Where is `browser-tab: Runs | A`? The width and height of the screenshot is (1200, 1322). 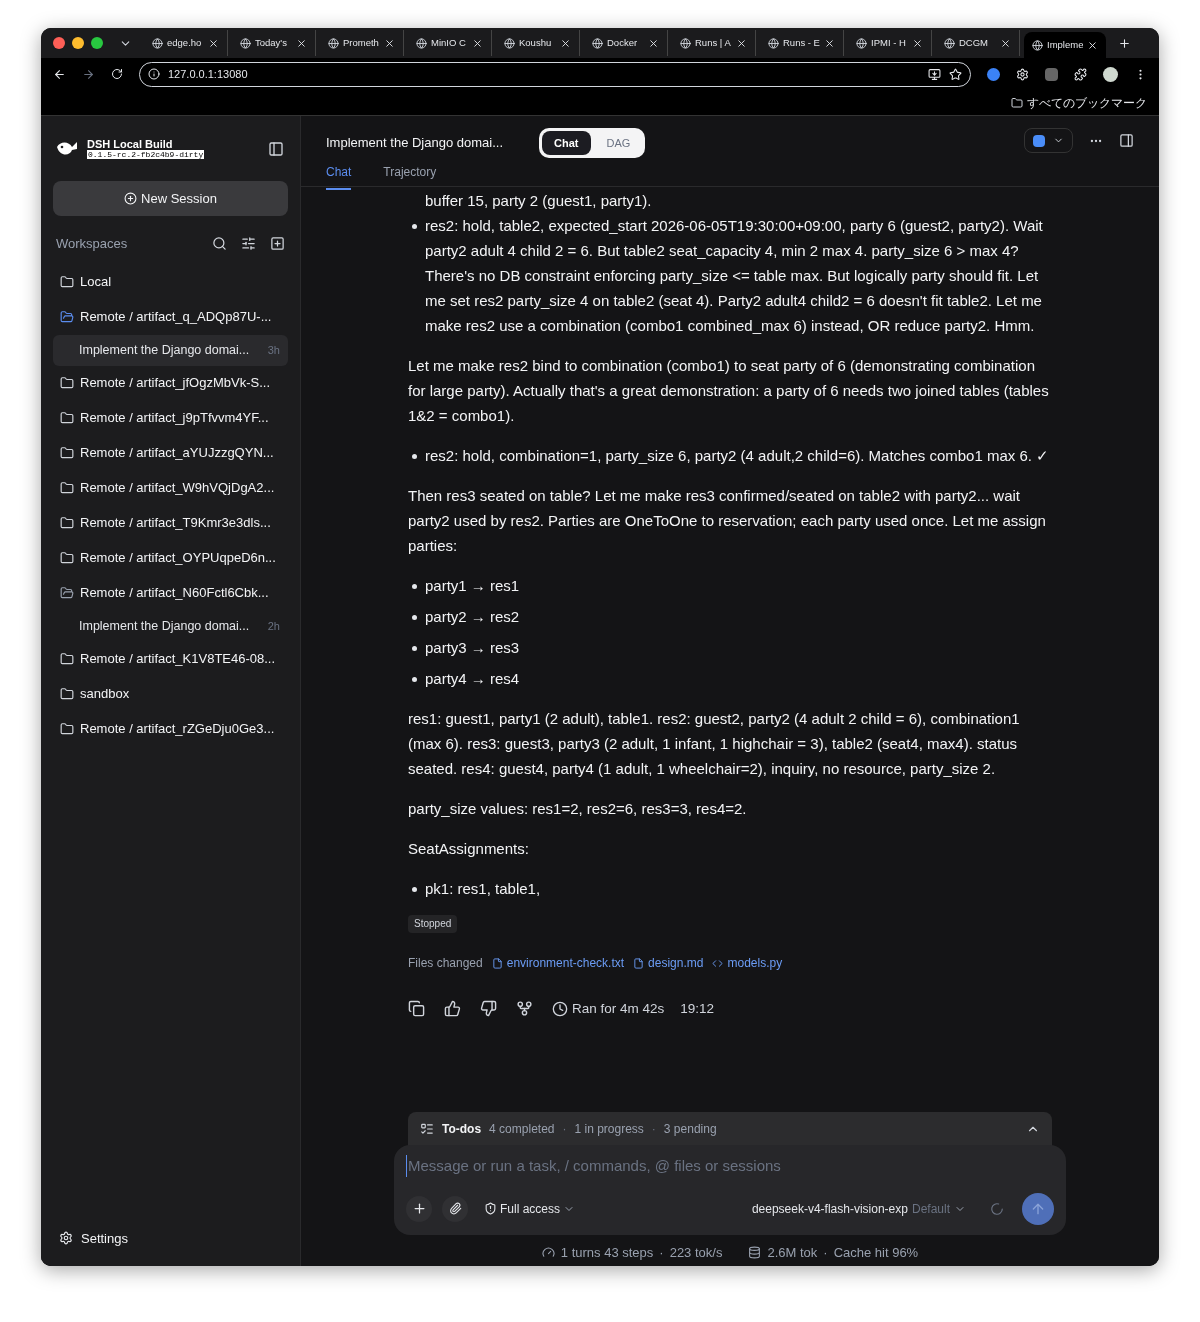
browser-tab: Runs | A is located at coordinates (714, 43).